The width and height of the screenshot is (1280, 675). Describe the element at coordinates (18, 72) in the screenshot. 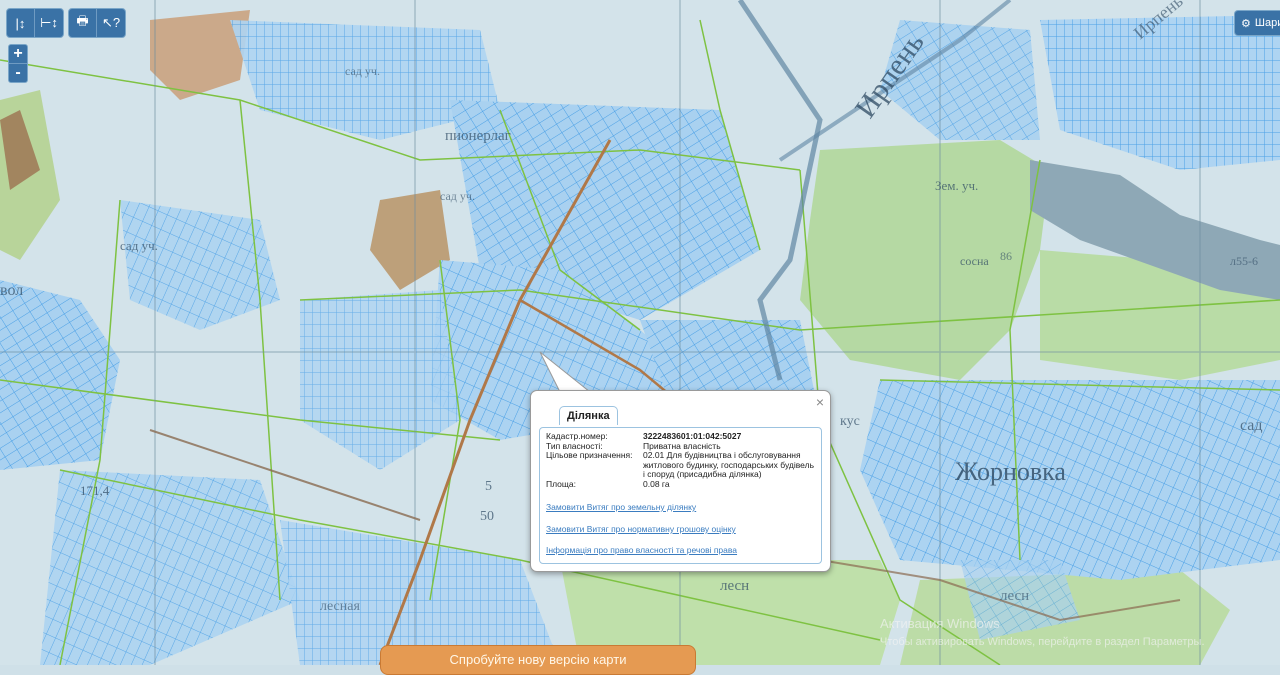

I see `zoom-out-button: -` at that location.